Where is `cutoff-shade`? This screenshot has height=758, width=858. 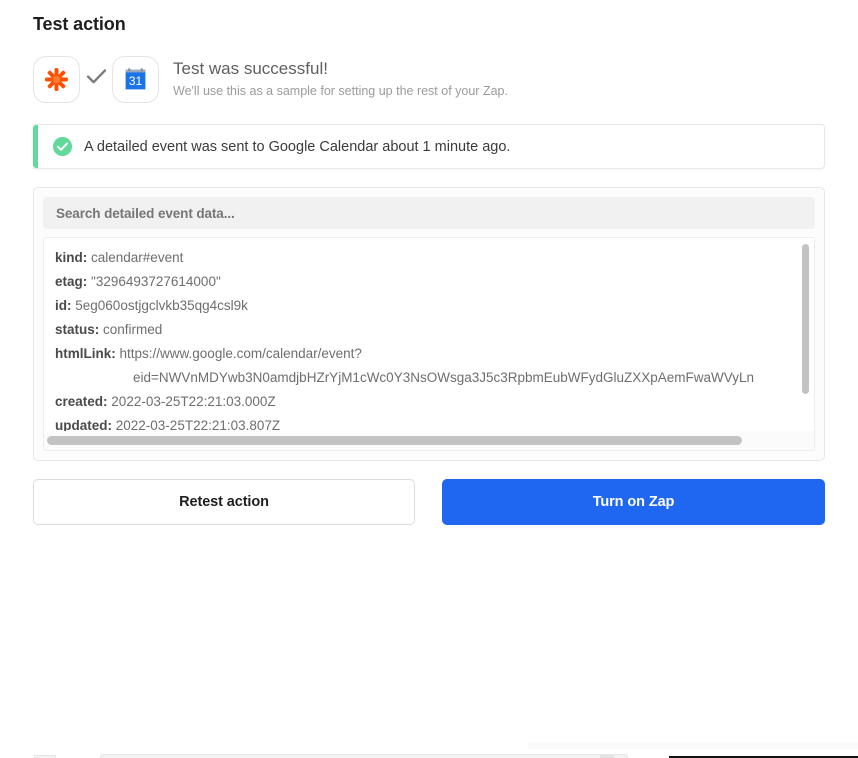
cutoff-shade is located at coordinates (693, 745).